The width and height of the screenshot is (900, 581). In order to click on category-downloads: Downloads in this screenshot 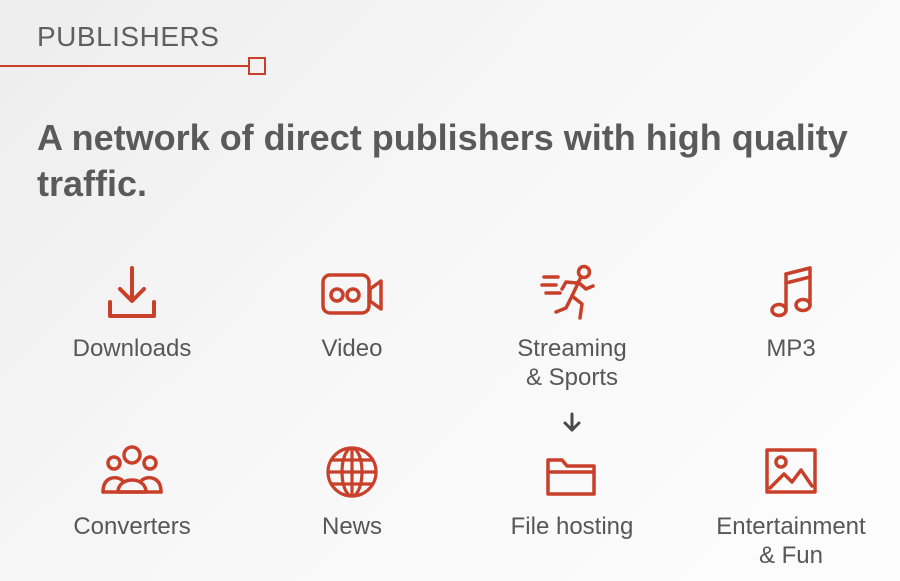, I will do `click(132, 351)`.